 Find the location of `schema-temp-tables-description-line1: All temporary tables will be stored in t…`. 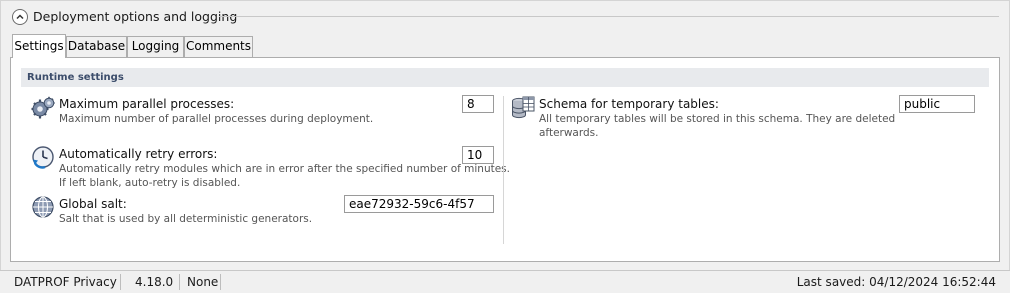

schema-temp-tables-description-line1: All temporary tables will be stored in t… is located at coordinates (717, 119).